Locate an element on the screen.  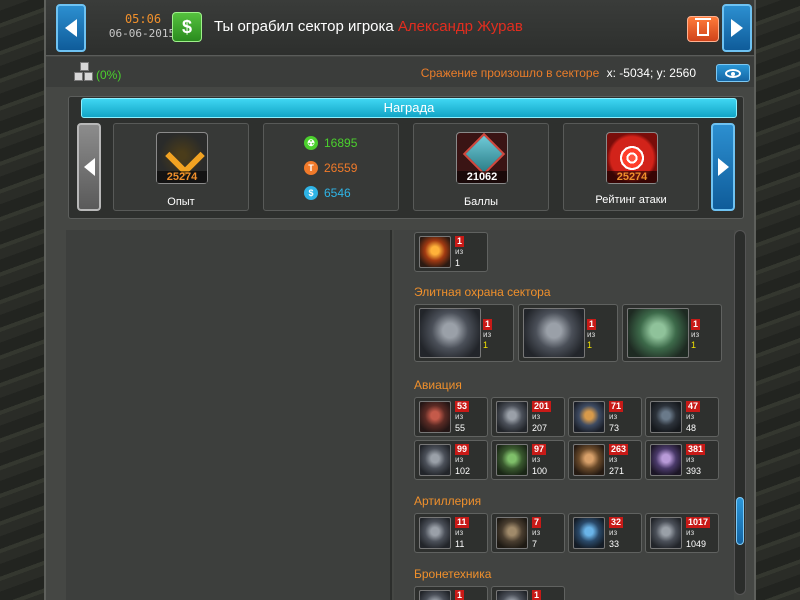
unit-count: 11 is located at coordinates (462, 522).